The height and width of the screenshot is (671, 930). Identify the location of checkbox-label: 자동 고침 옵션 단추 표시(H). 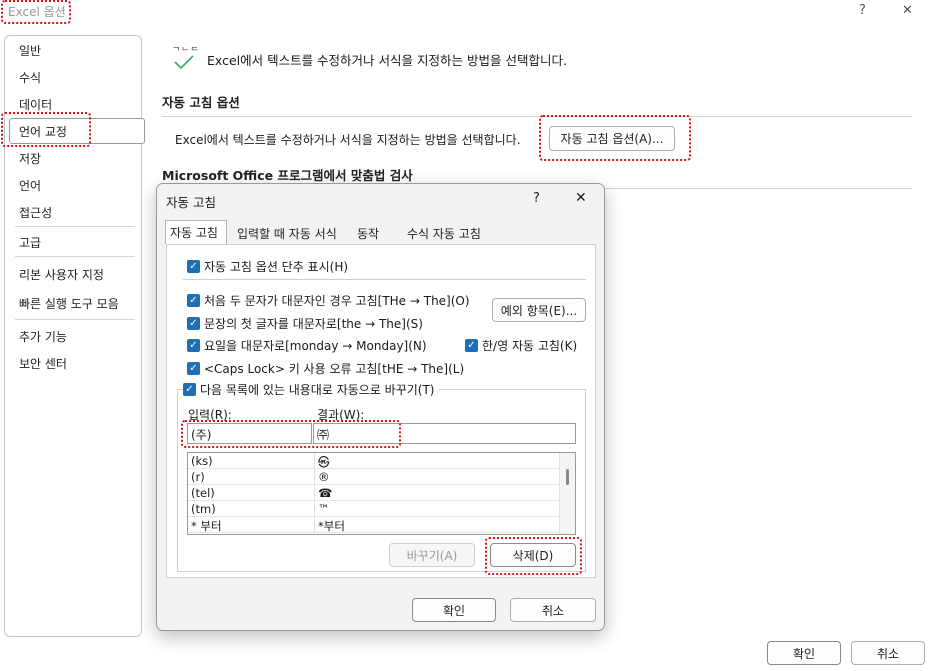
(276, 267).